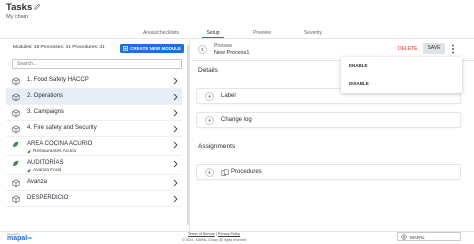 This screenshot has height=244, width=474. I want to click on chevron-left-icon, so click(202, 49).